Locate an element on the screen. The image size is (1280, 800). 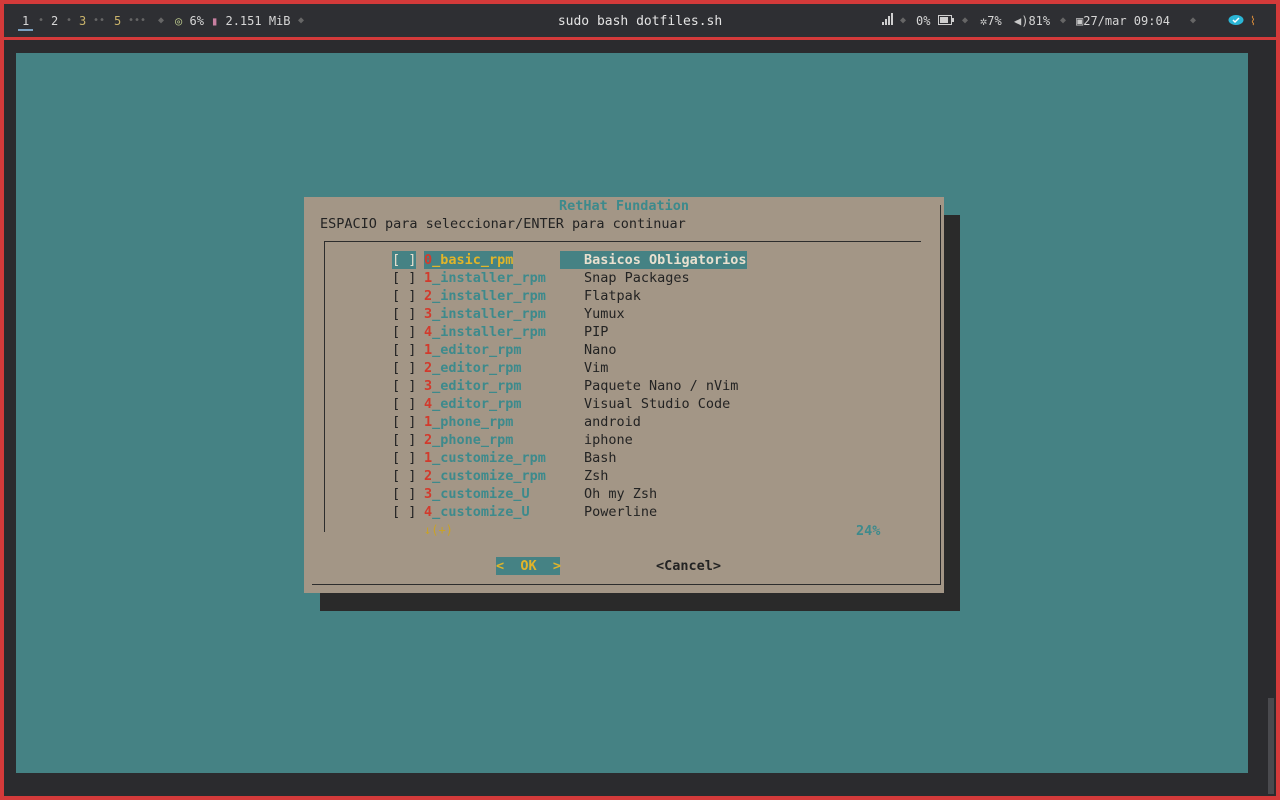
item-description: Vim is located at coordinates (596, 368).